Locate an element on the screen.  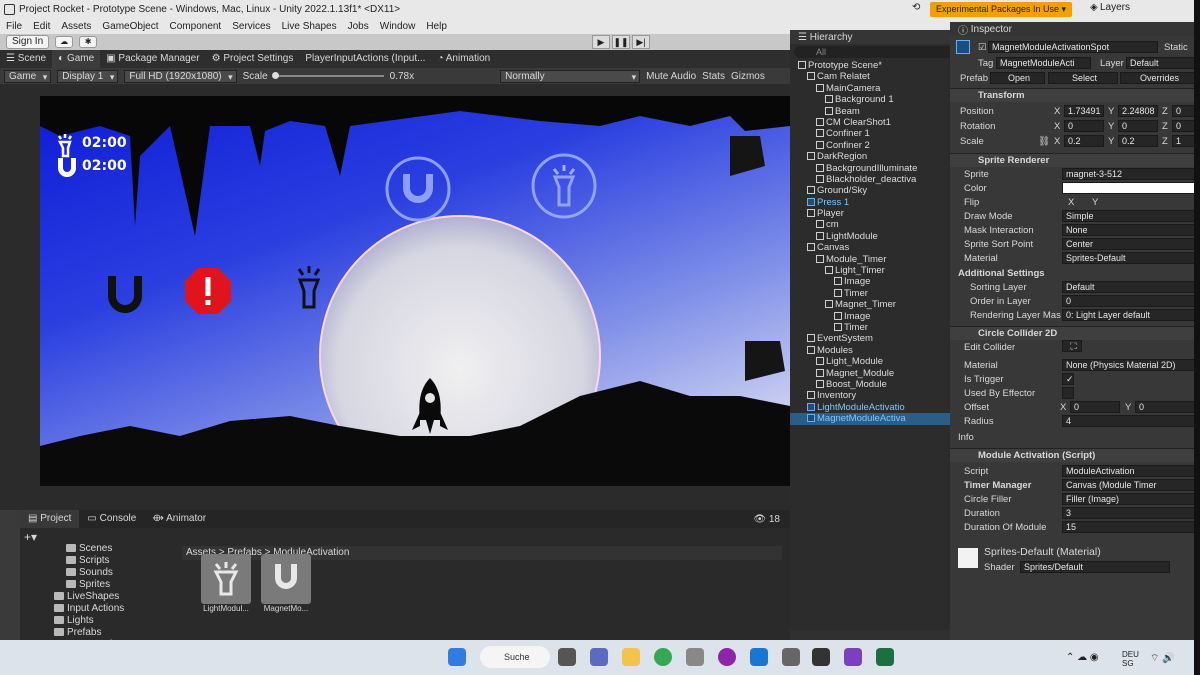
collider-material-field: None (Physics Material 2D) is located at coordinates (1130, 365).